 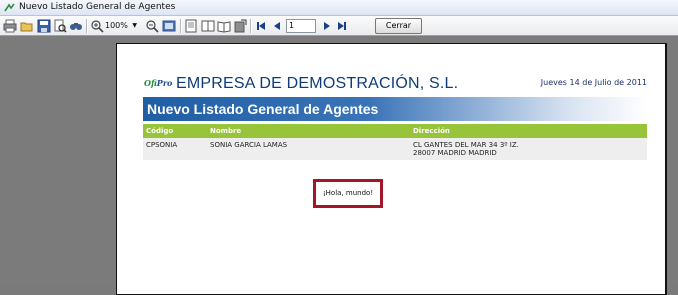 What do you see at coordinates (263, 109) in the screenshot?
I see `report-title: Nuevo Listado General de Agentes` at bounding box center [263, 109].